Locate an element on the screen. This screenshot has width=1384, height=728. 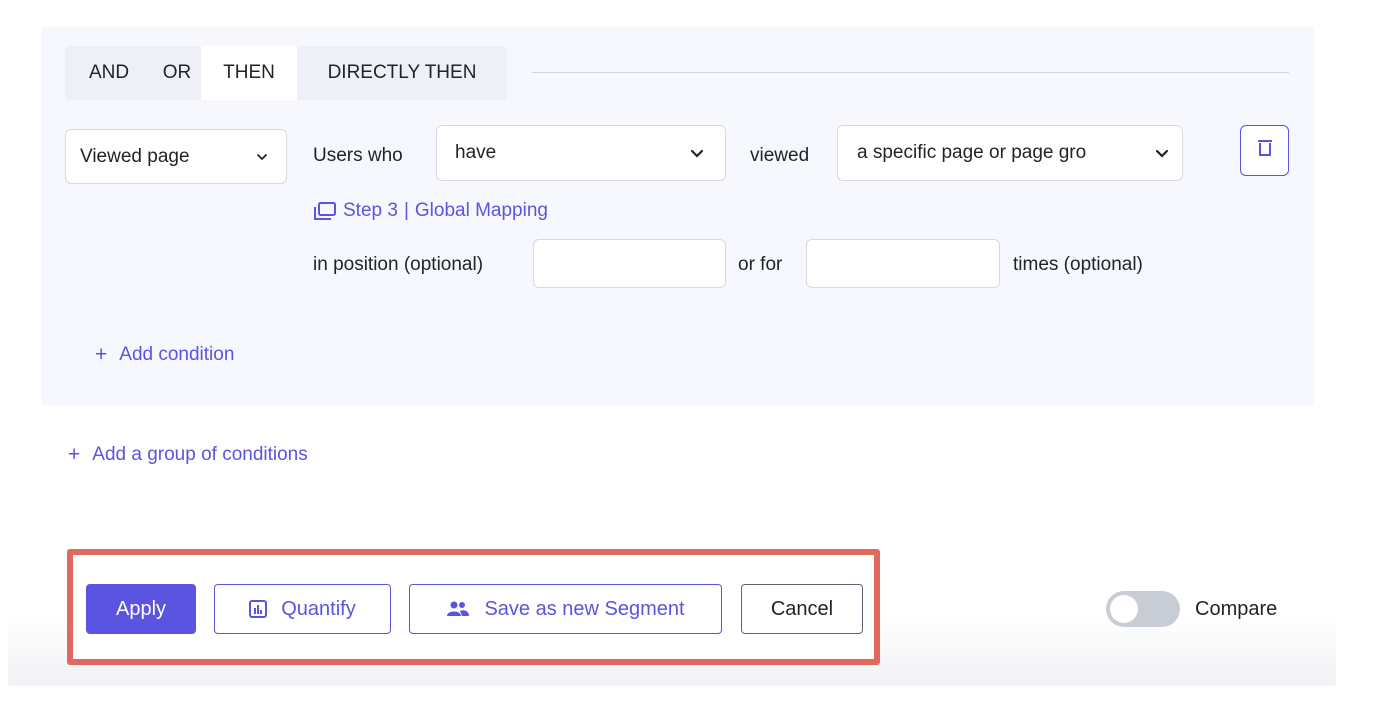
mapping-label: Global Mapping is located at coordinates (481, 210).